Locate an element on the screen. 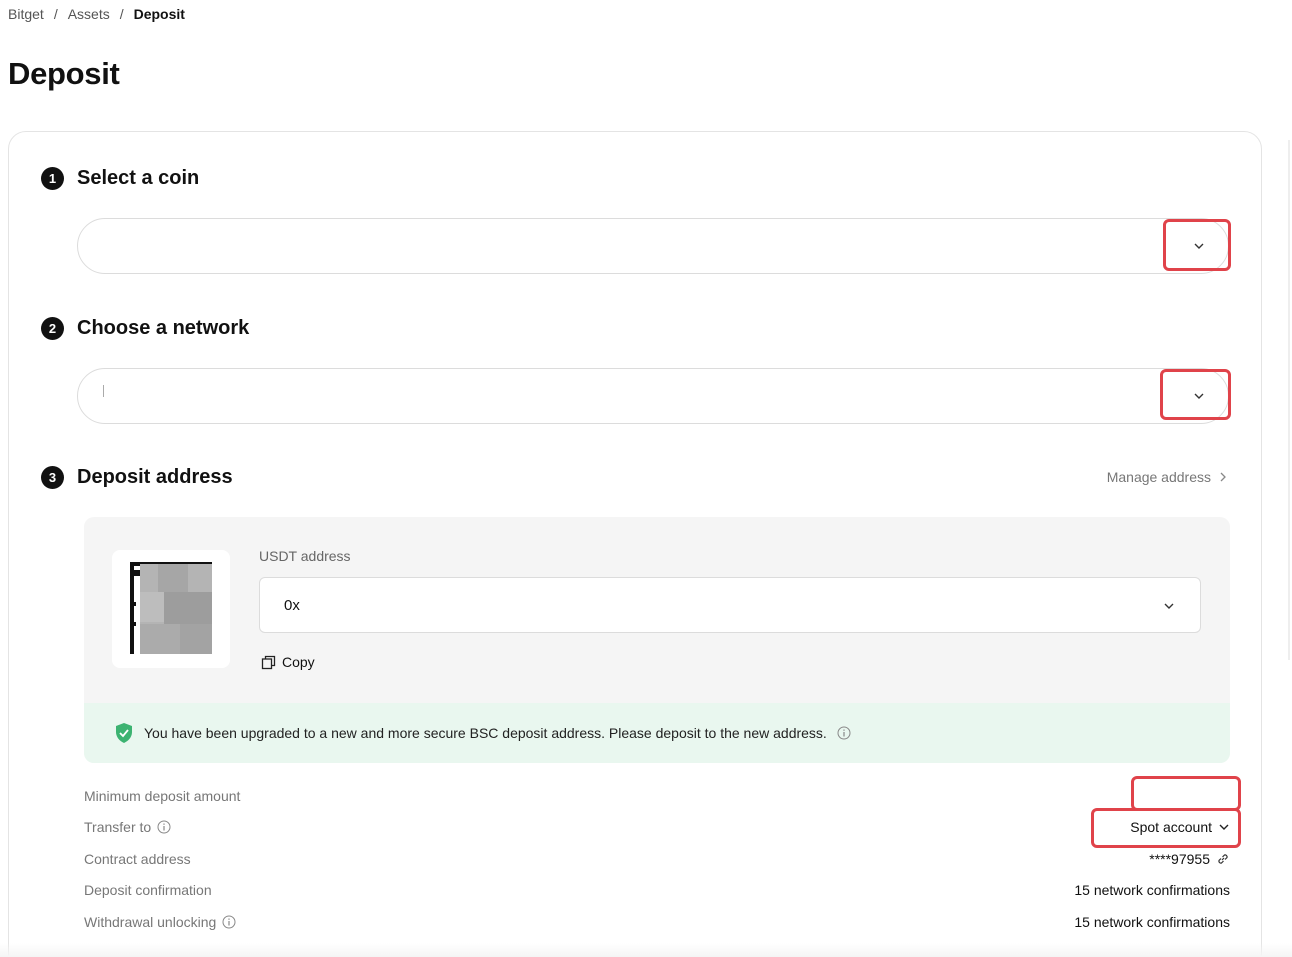  transfer-to-key: Transfer to is located at coordinates (127, 827).